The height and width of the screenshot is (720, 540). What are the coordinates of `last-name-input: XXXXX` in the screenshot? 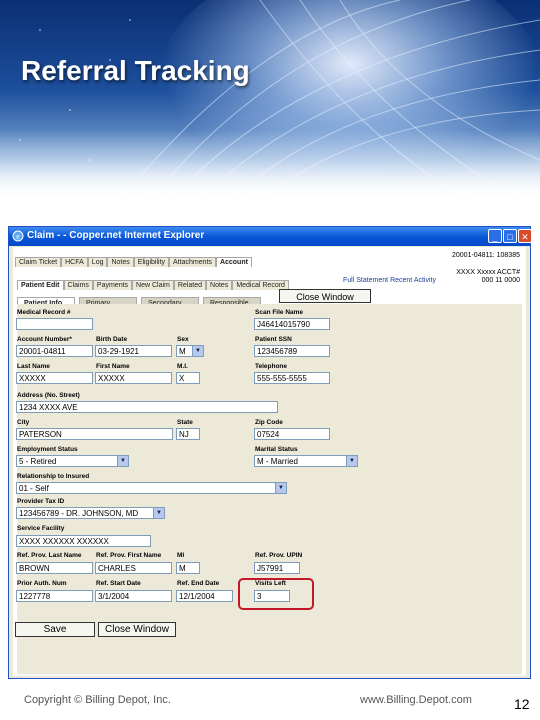 It's located at (54, 378).